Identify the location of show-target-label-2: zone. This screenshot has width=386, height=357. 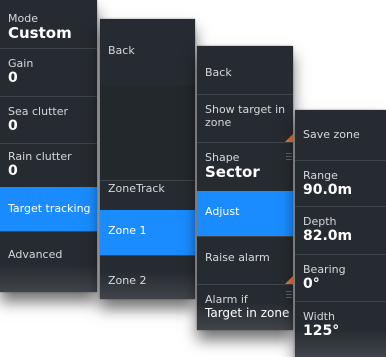
(218, 122).